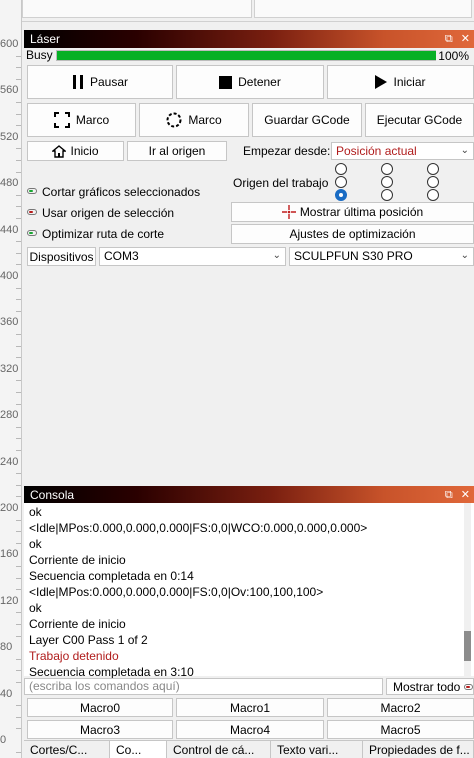 This screenshot has width=474, height=758. What do you see at coordinates (137, 9) in the screenshot?
I see `toolbar-cell` at bounding box center [137, 9].